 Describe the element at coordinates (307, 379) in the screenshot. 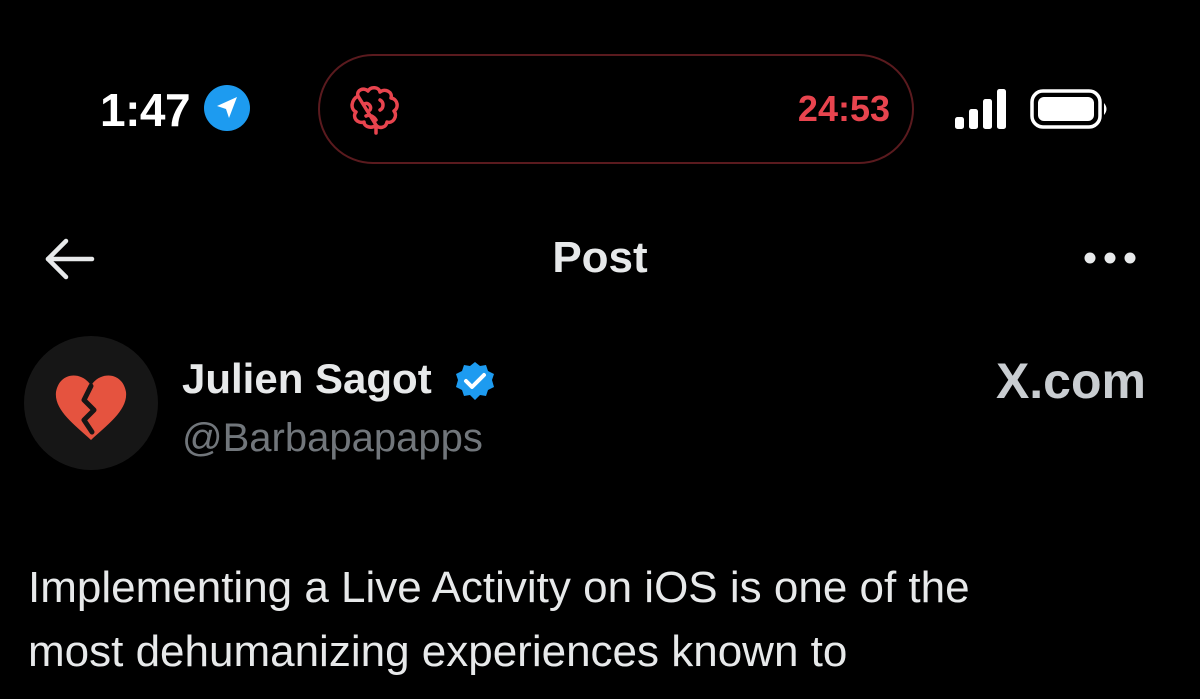

I see `author-name: Julien Sagot` at that location.